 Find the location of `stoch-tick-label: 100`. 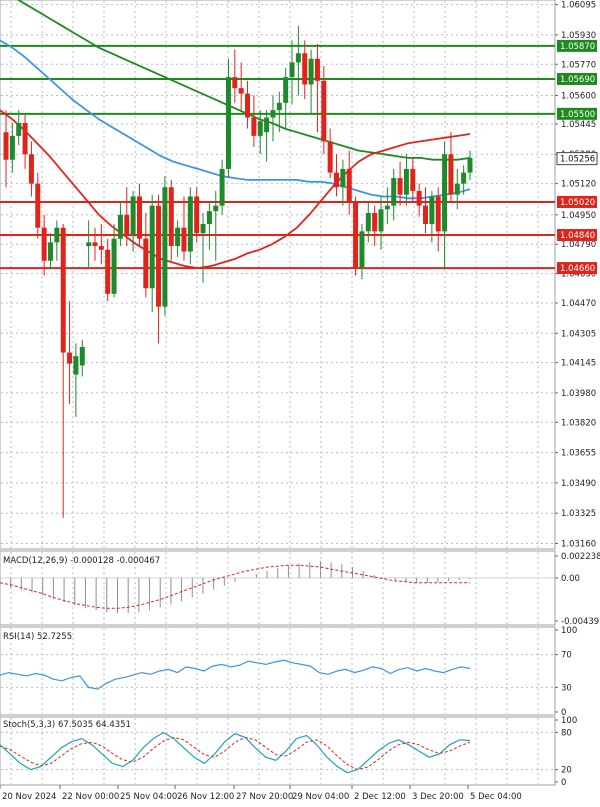

stoch-tick-label: 100 is located at coordinates (569, 721).